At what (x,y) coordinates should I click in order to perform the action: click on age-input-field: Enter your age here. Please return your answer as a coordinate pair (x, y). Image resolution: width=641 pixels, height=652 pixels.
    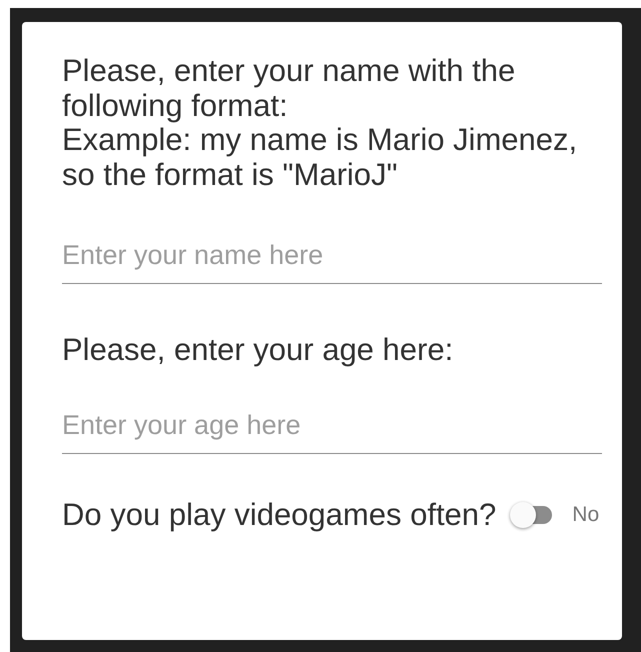
    Looking at the image, I should click on (332, 428).